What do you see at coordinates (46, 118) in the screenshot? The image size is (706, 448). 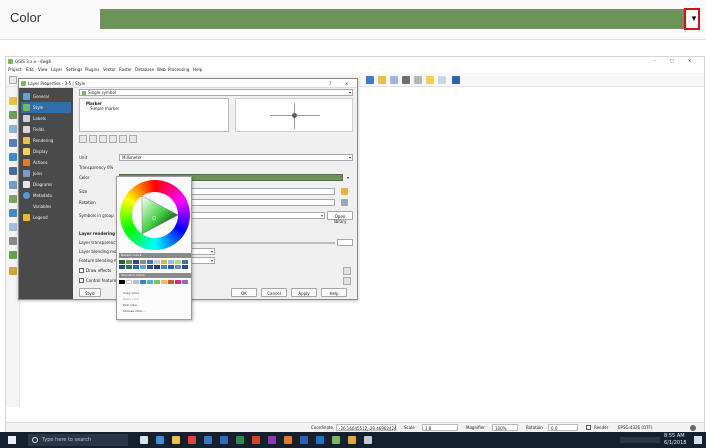 I see `sidebar-item-labels: Labels` at bounding box center [46, 118].